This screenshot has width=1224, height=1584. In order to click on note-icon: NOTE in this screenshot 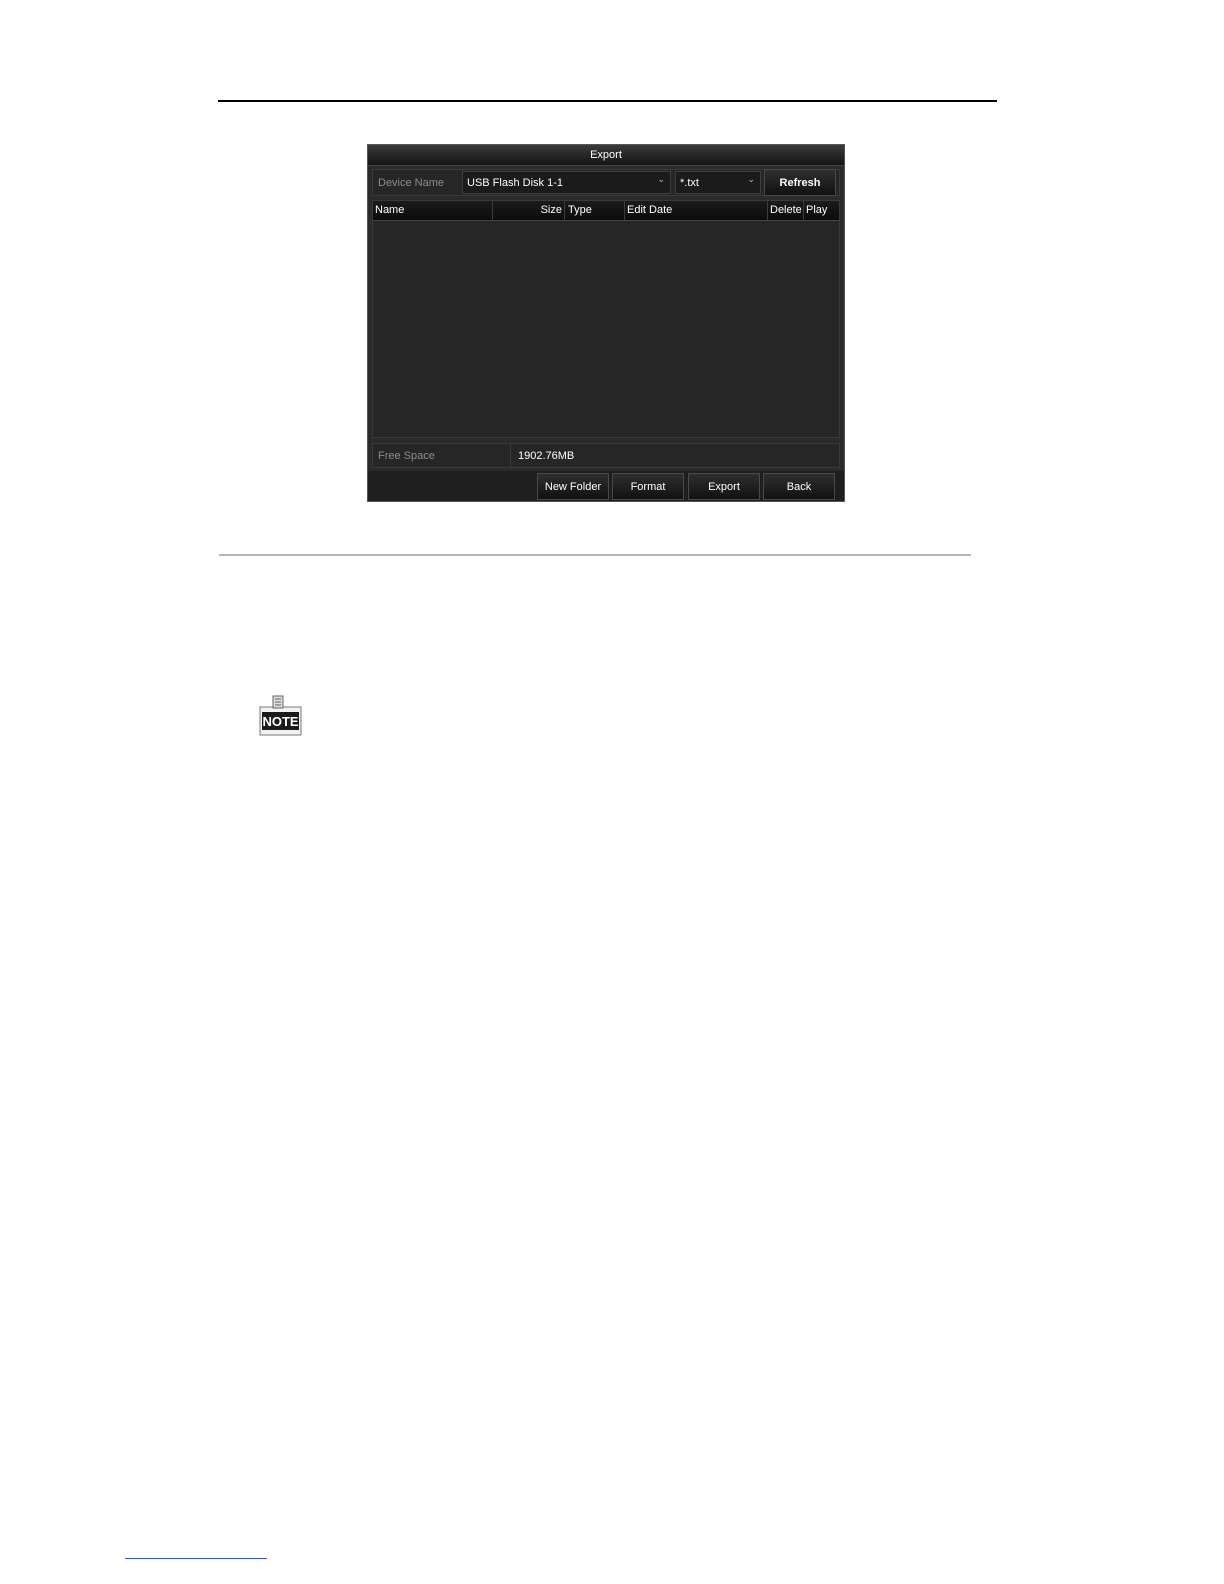, I will do `click(280, 716)`.